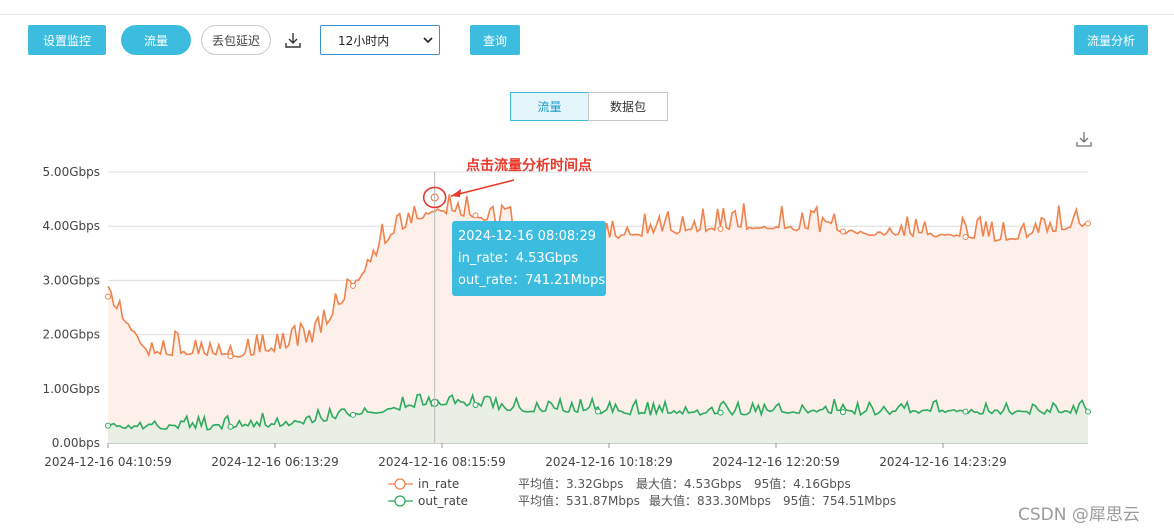 Image resolution: width=1174 pixels, height=531 pixels. I want to click on out-rate-area, so click(598, 418).